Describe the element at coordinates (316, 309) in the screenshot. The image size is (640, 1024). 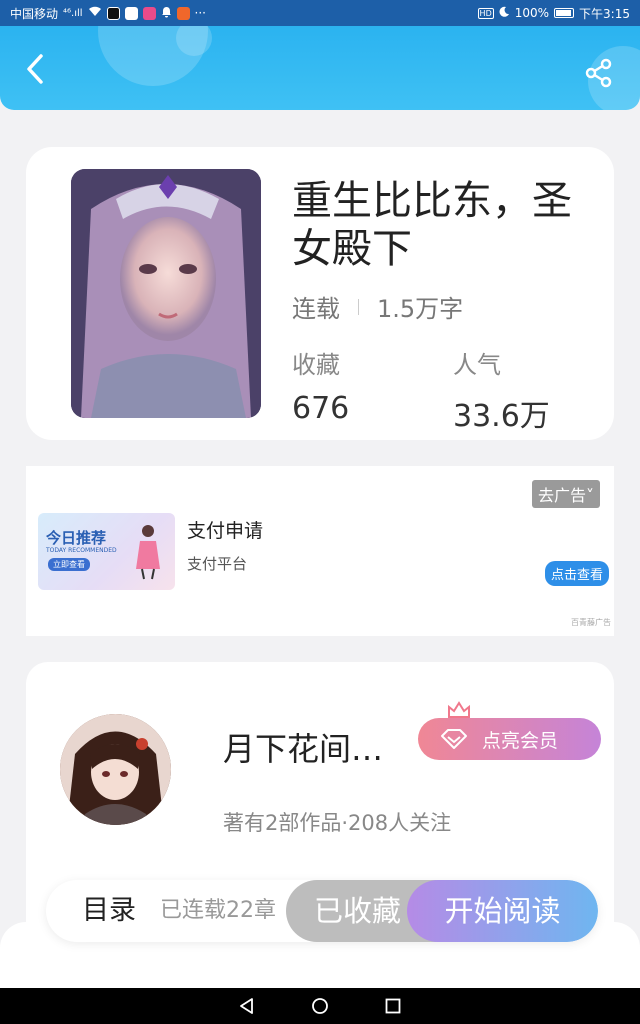
I see `serial-status: 连载` at that location.